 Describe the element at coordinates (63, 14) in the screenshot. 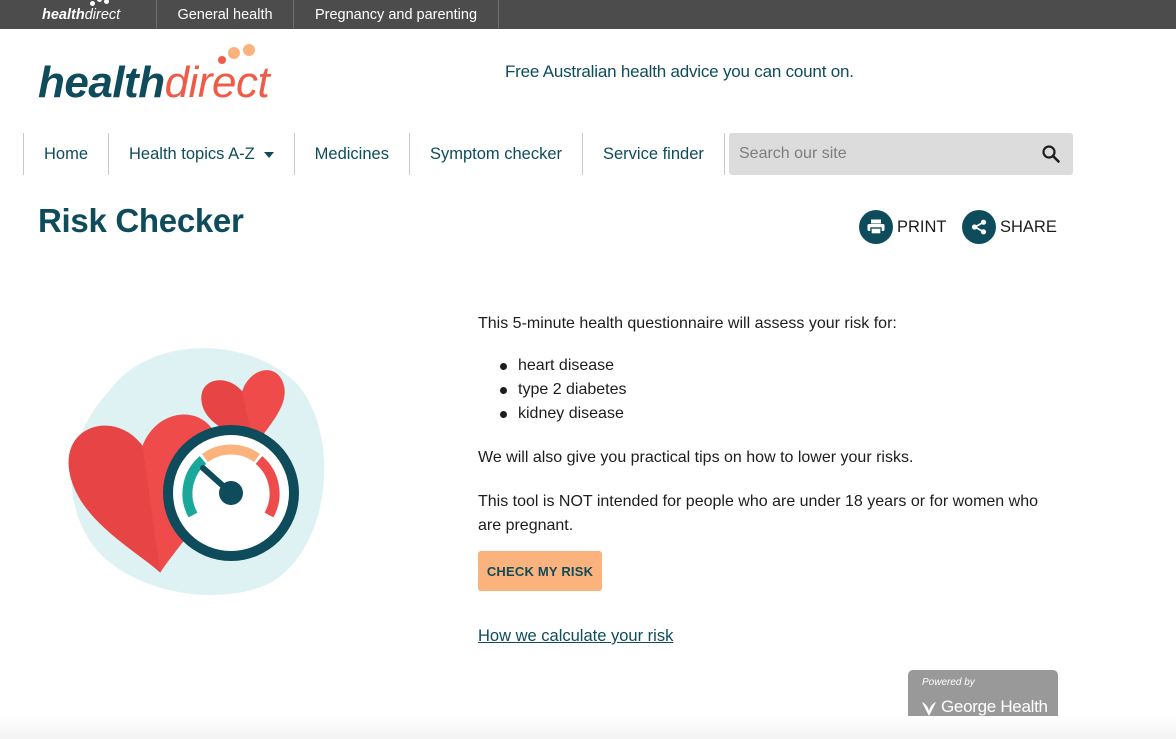

I see `topbar-logo-bold: health` at that location.